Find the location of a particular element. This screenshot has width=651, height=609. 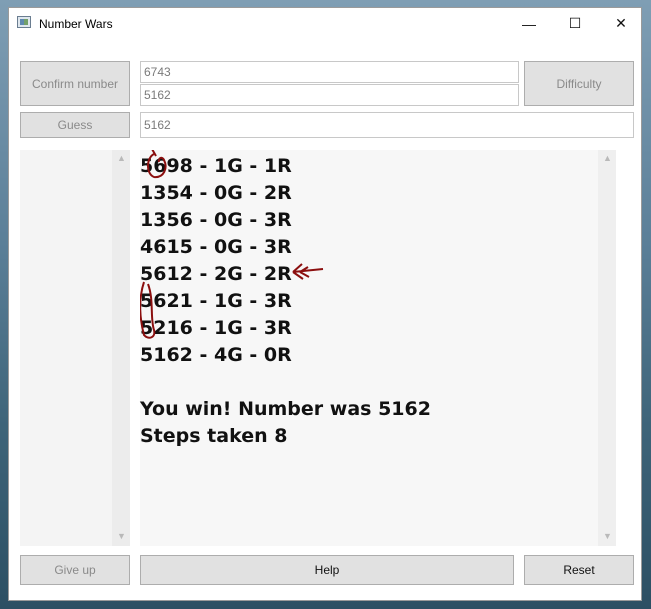

give-up-button: Give up is located at coordinates (75, 570).